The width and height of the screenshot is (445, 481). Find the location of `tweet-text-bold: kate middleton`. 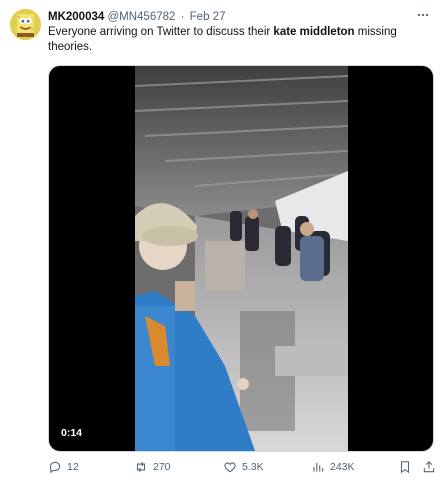

tweet-text-bold: kate middleton is located at coordinates (314, 32).